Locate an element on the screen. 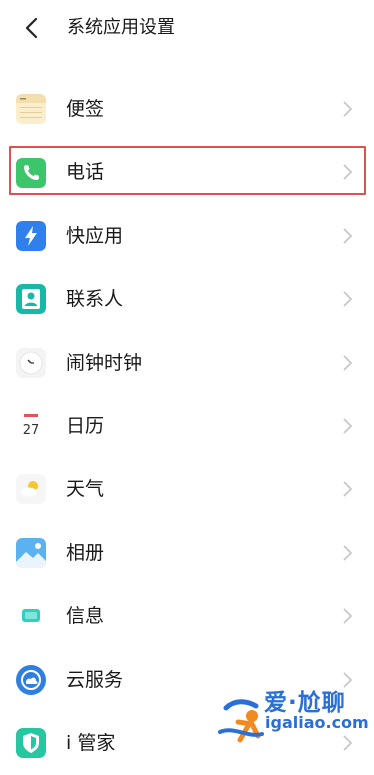 The image size is (374, 775). list-item-clock: 闹钟时钟 is located at coordinates (187, 363).